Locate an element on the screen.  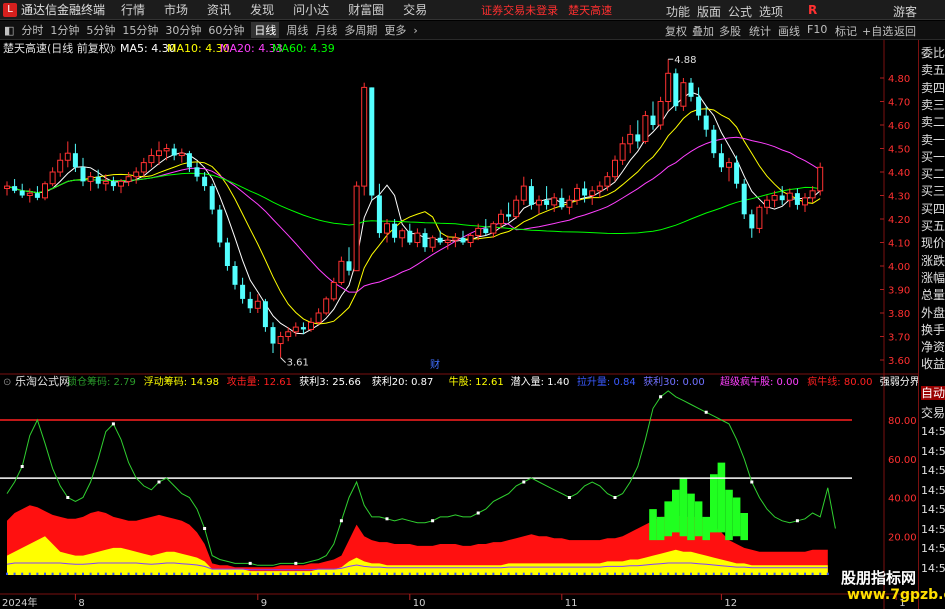
add-watchlist-button: +自选 is located at coordinates (877, 31).